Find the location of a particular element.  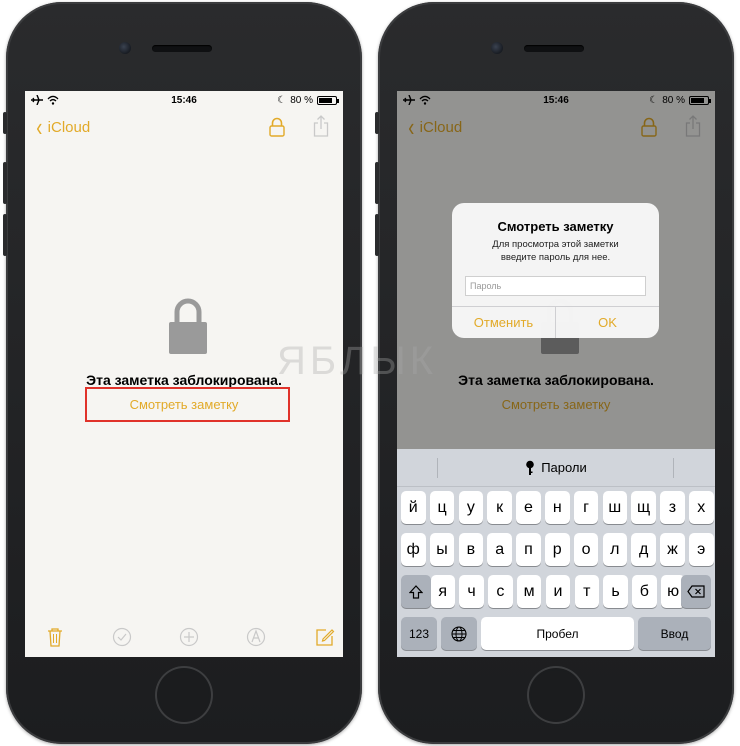

space-key: Пробел is located at coordinates (557, 633).